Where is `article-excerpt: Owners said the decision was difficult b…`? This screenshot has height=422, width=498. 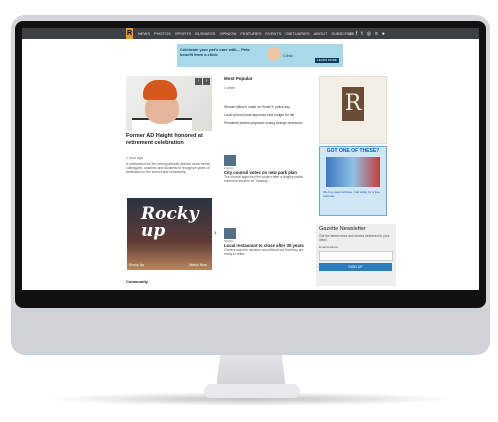 article-excerpt: Owners said the decision was difficult b… is located at coordinates (264, 252).